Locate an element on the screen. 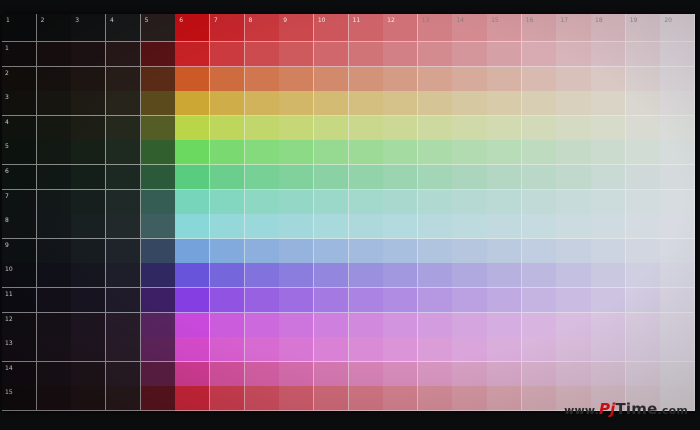 This screenshot has height=430, width=700. column-label: 3 is located at coordinates (77, 20).